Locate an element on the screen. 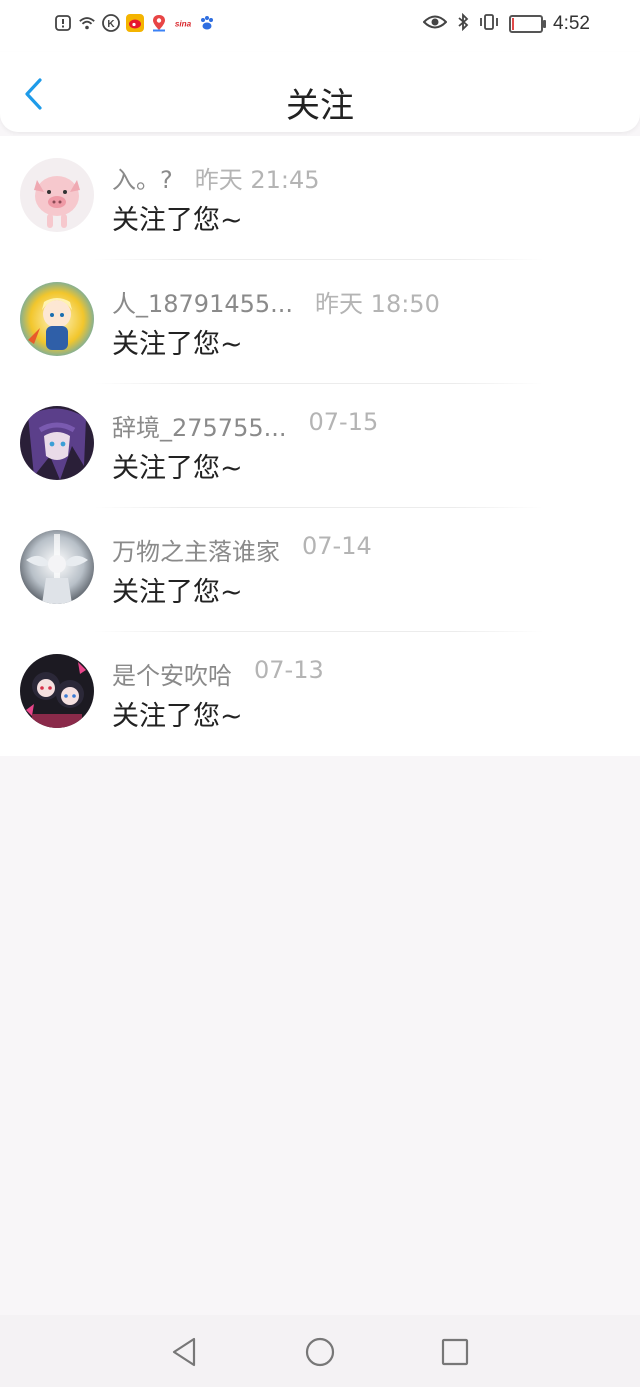  name-row: 入。? 昨天 21:45 is located at coordinates (216, 177).